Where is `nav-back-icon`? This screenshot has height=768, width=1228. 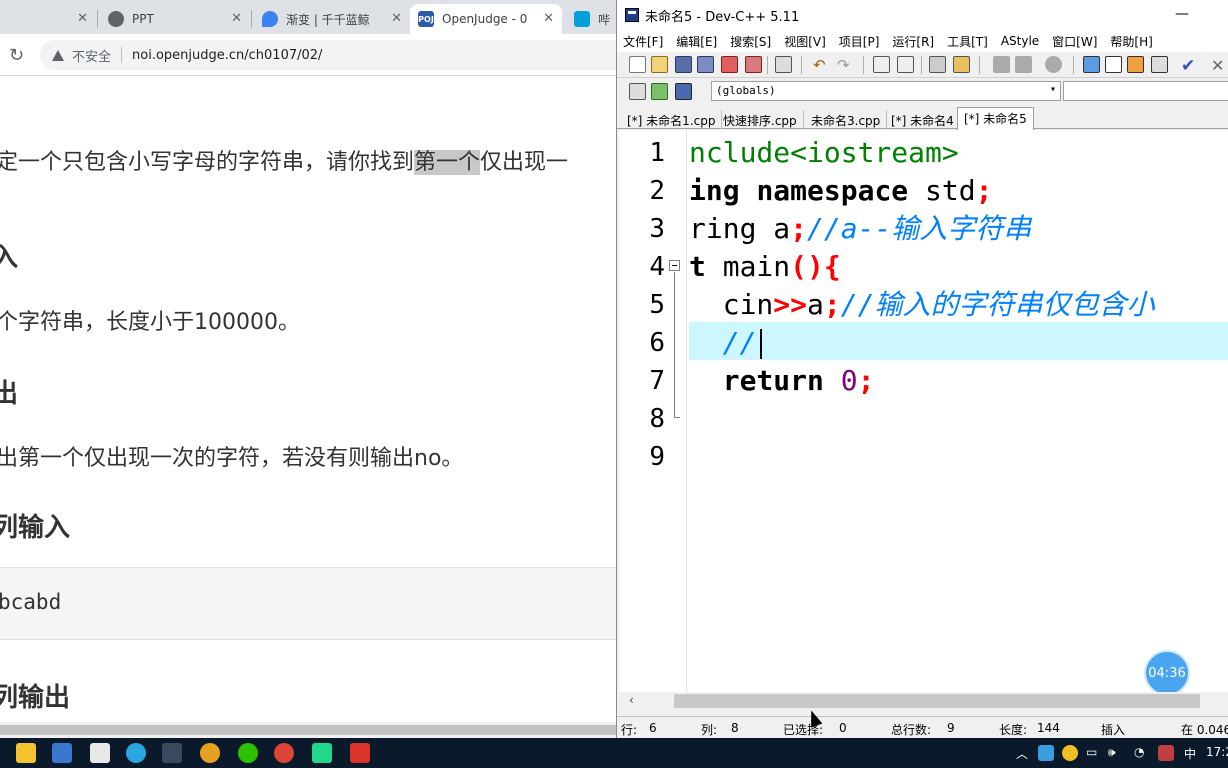 nav-back-icon is located at coordinates (1001, 64).